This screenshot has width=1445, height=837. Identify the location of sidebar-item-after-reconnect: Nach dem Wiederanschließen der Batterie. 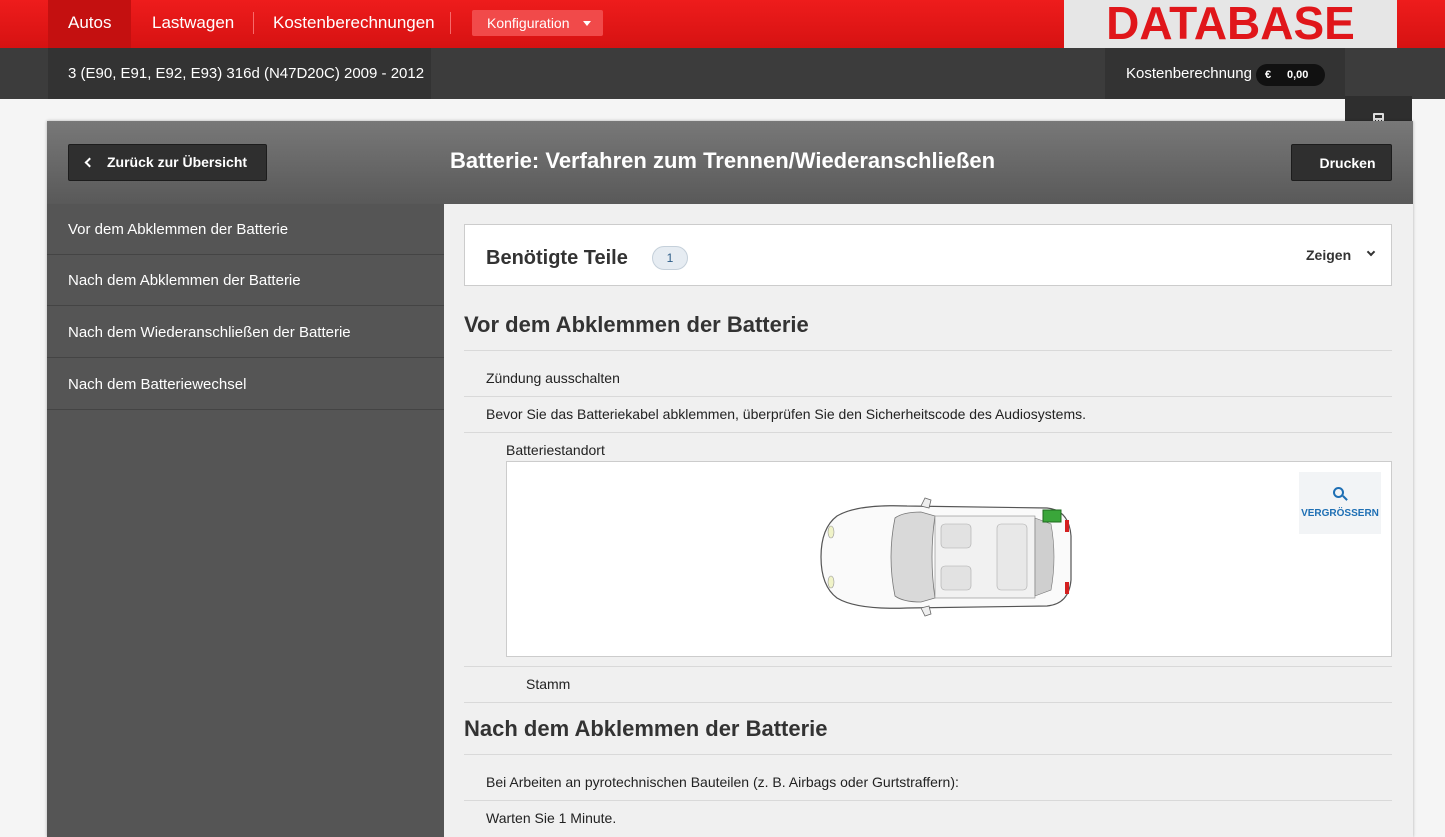
(245, 332).